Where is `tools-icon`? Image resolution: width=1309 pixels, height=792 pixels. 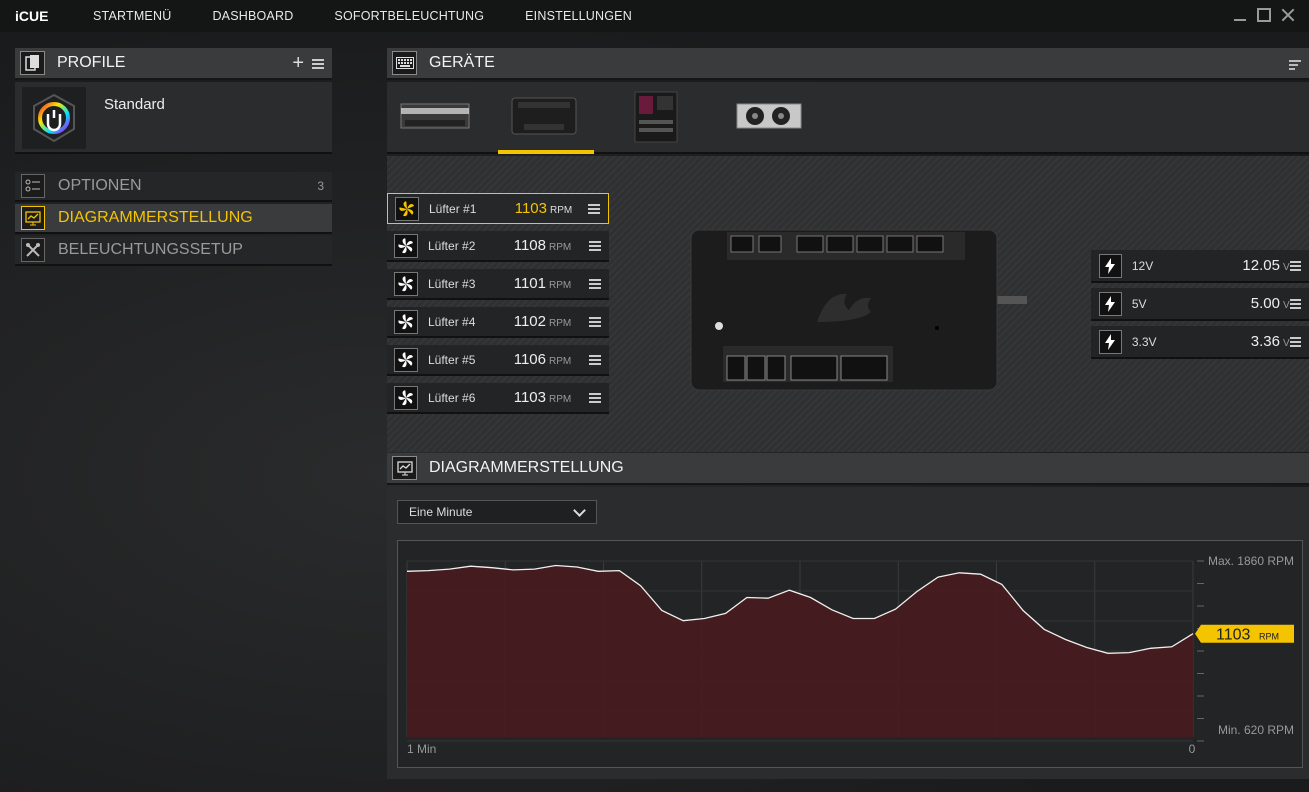
tools-icon is located at coordinates (33, 250).